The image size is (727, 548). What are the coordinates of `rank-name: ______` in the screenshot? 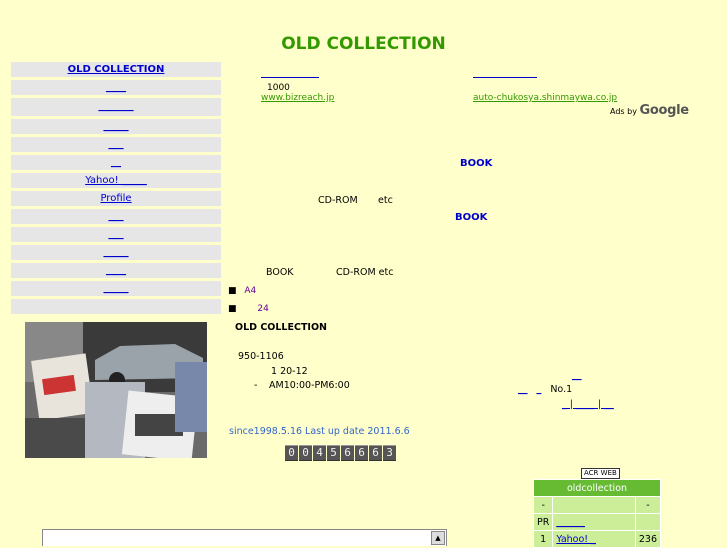 It's located at (594, 522).